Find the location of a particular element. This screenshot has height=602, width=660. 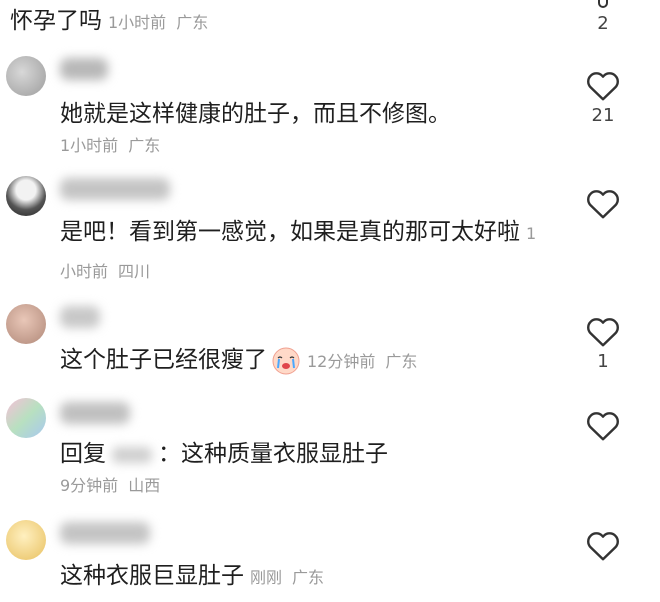

comment-text: 这种衣服巨显肚子 is located at coordinates (152, 576).